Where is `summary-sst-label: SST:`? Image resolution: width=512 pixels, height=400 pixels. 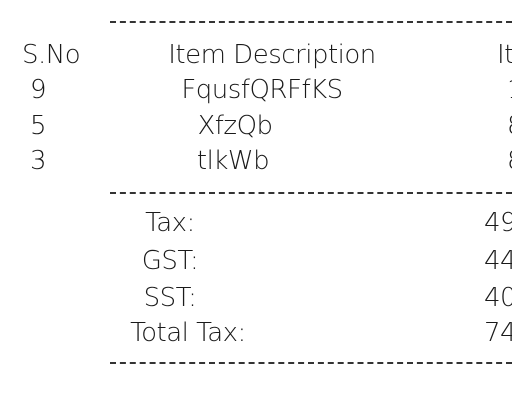
summary-sst-label: SST: is located at coordinates (170, 298).